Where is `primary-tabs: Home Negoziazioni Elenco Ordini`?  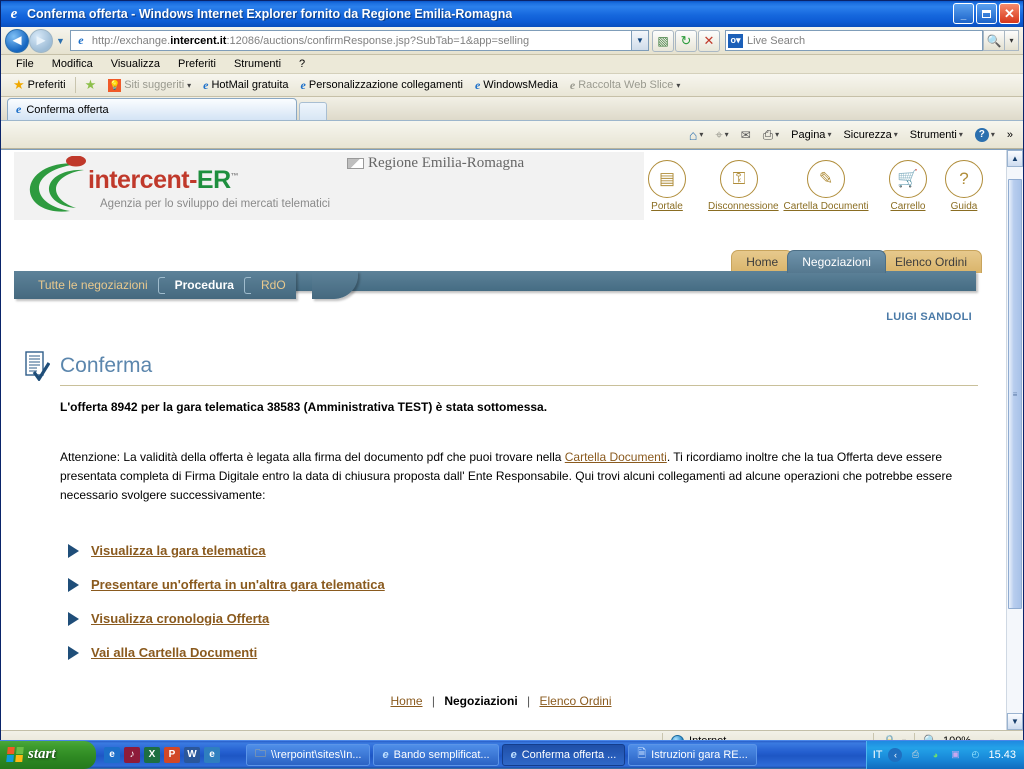 primary-tabs: Home Negoziazioni Elenco Ordini is located at coordinates (853, 260).